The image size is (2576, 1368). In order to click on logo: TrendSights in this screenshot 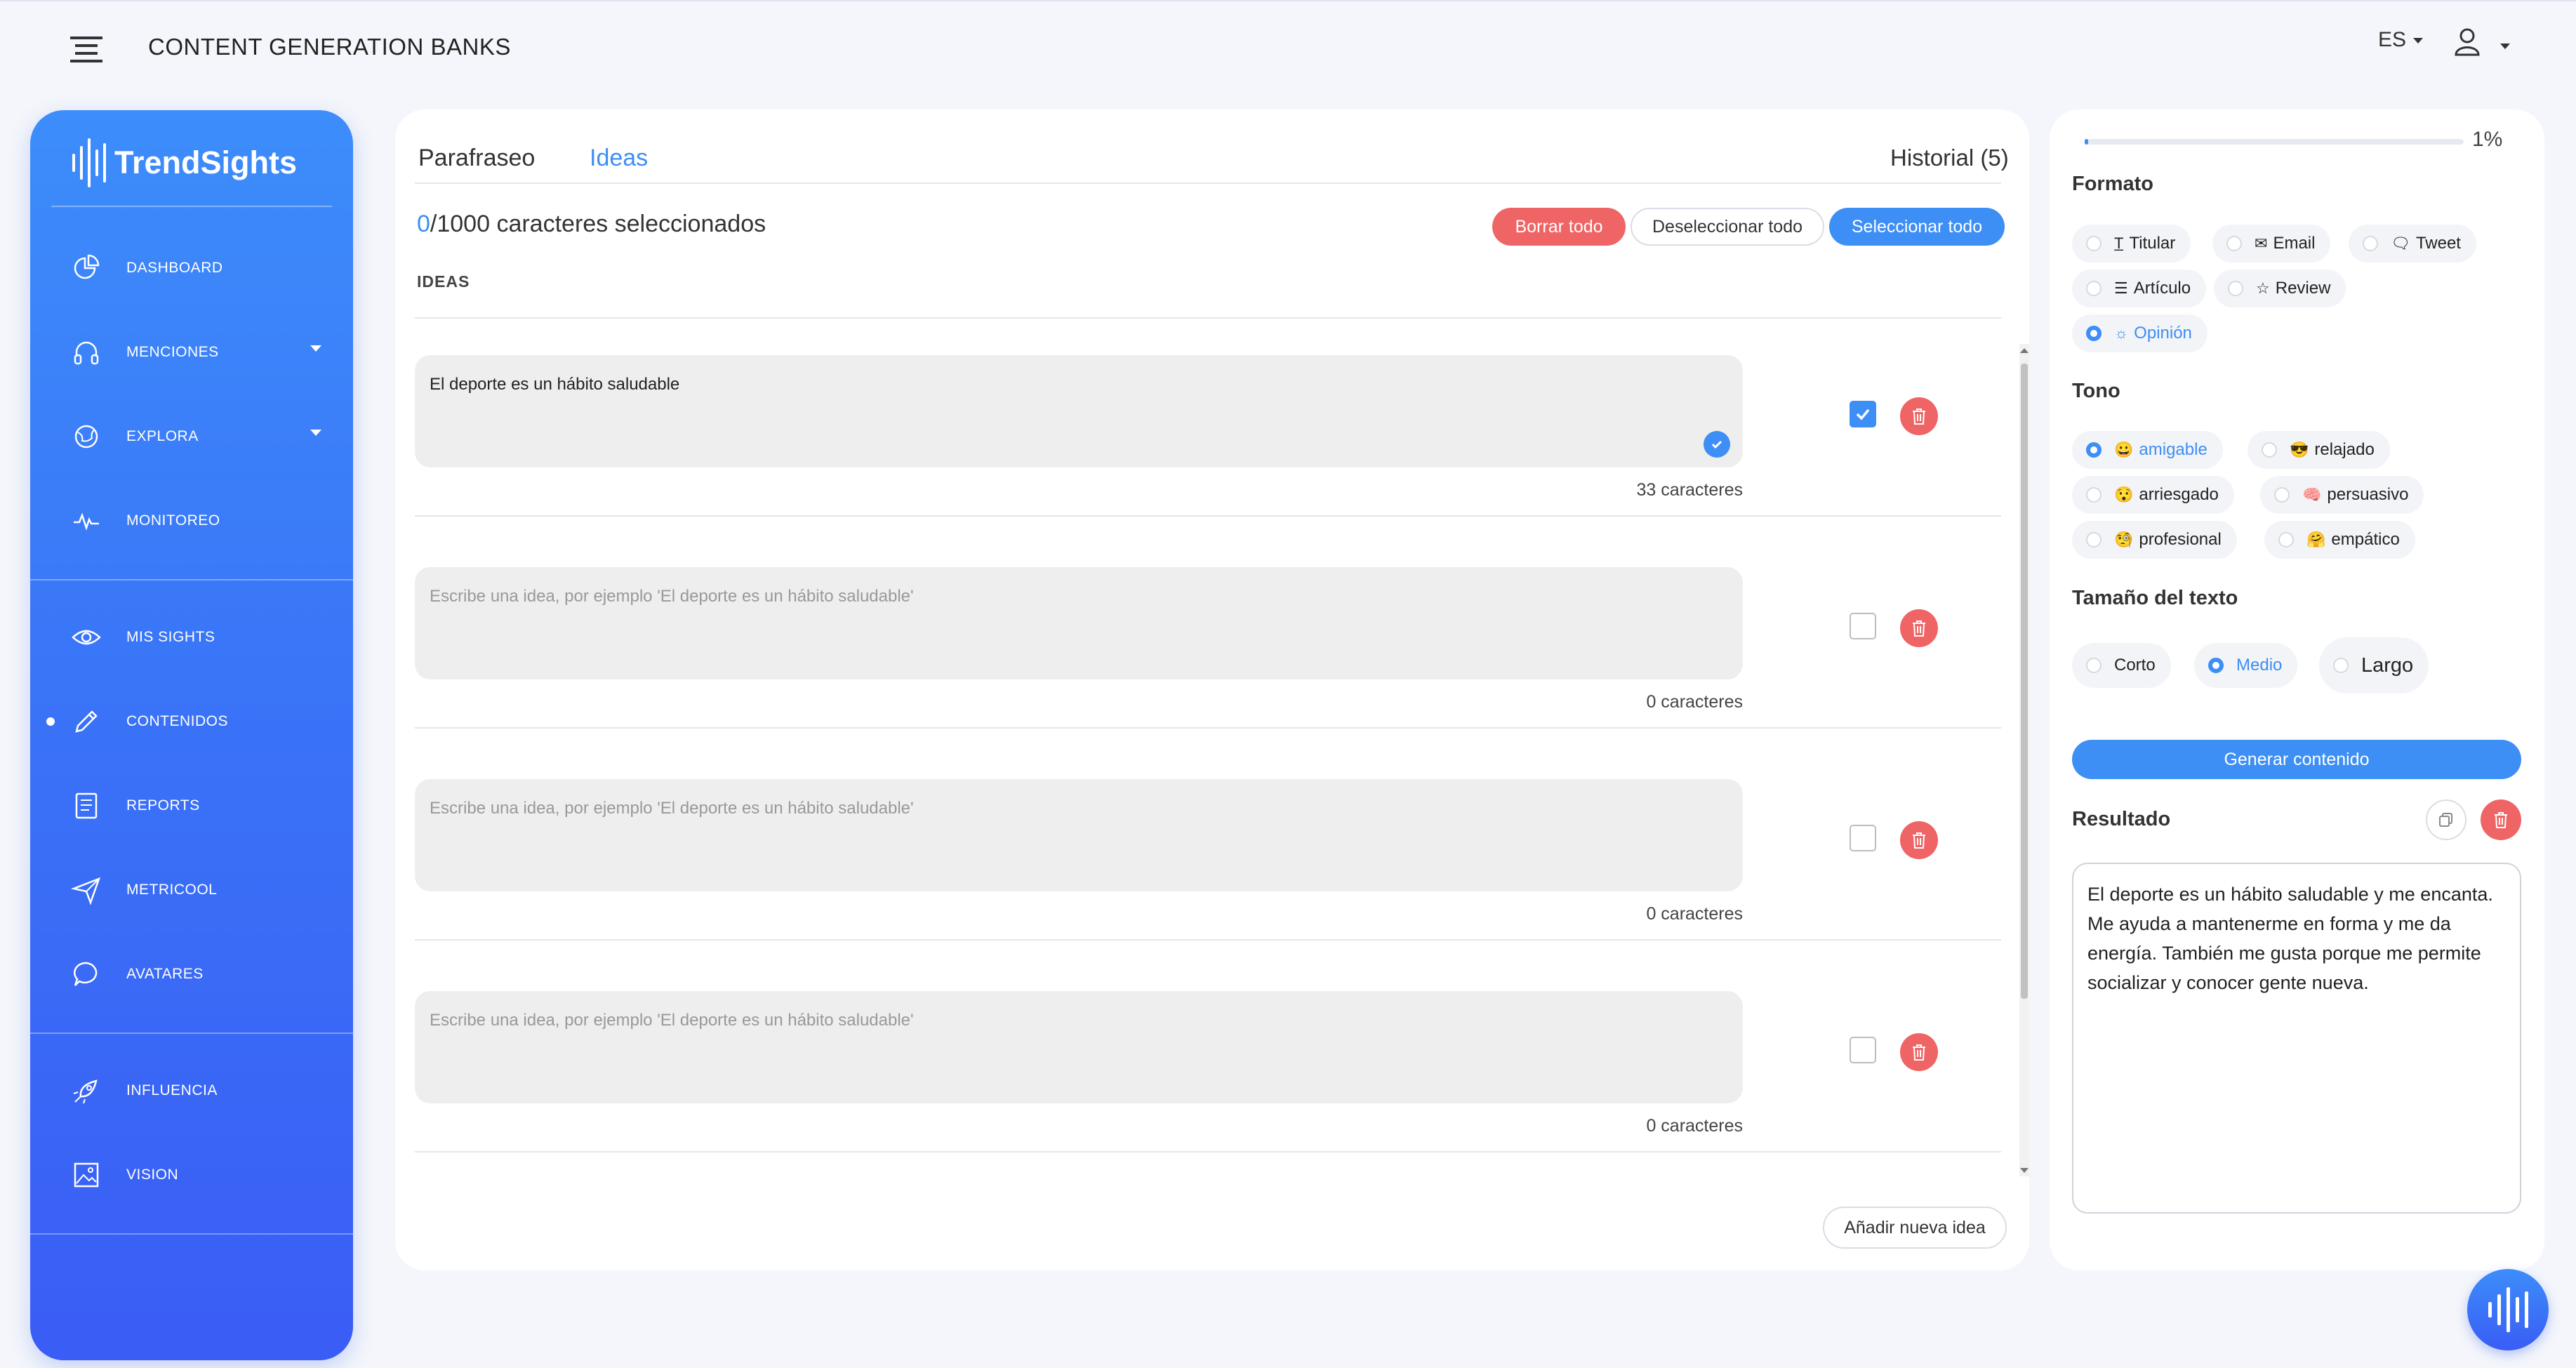, I will do `click(185, 163)`.